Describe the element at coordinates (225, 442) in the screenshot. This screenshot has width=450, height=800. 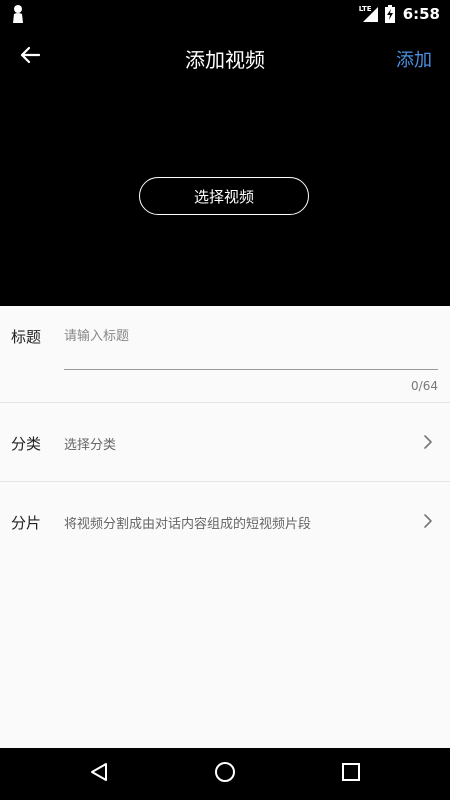
I see `category-row: 分类 选择分类` at that location.